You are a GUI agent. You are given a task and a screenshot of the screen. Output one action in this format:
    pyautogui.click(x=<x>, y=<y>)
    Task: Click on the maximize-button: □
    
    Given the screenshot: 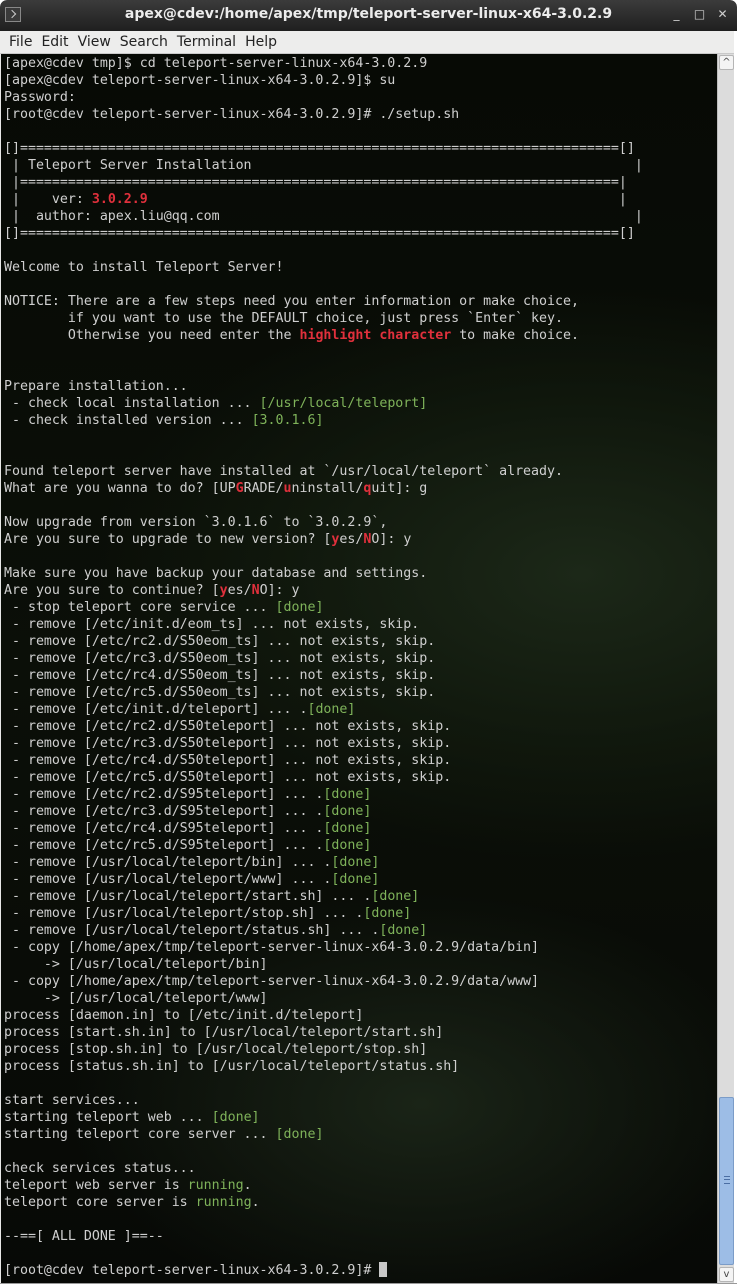 What is the action you would take?
    pyautogui.click(x=699, y=14)
    